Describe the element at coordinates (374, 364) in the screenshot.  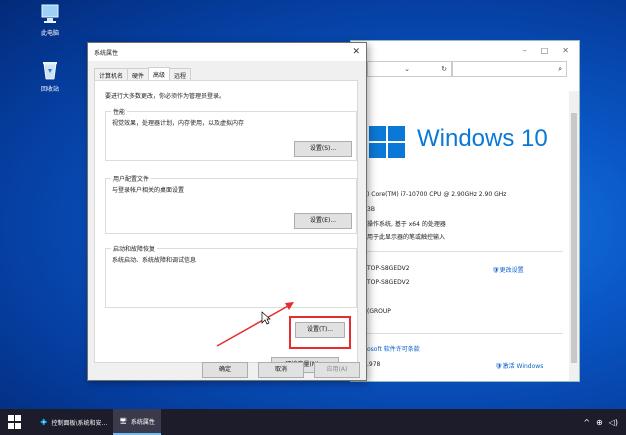
I see `product-id-value: .978` at that location.